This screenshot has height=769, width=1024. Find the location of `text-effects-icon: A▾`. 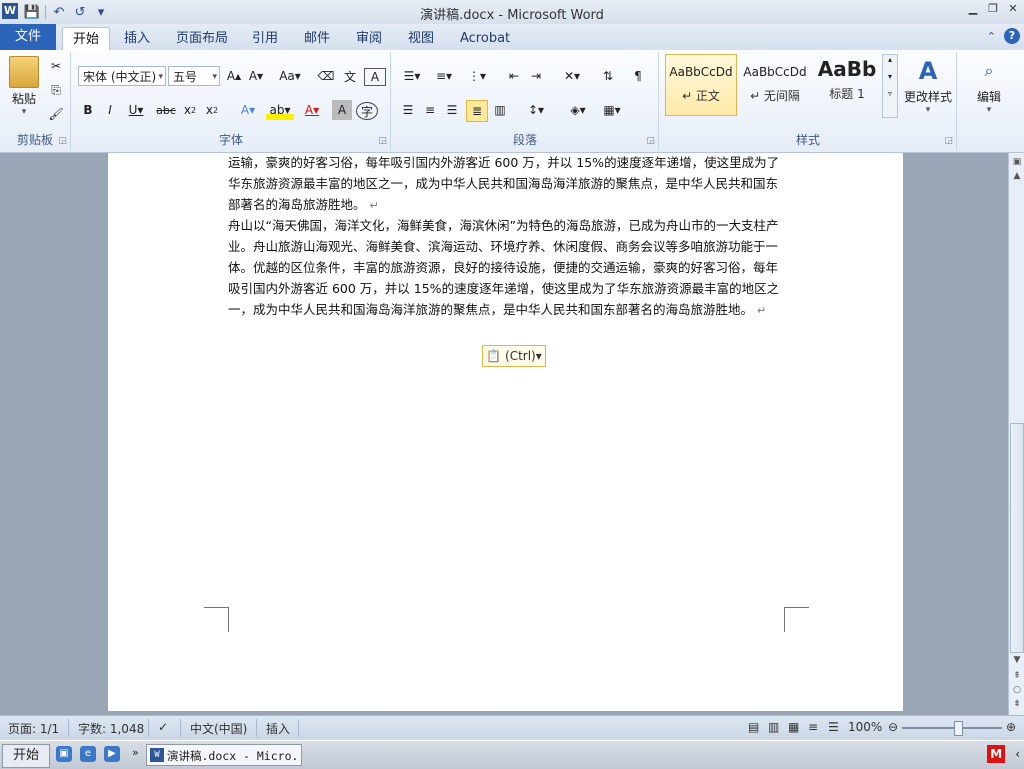

text-effects-icon: A▾ is located at coordinates (248, 110).